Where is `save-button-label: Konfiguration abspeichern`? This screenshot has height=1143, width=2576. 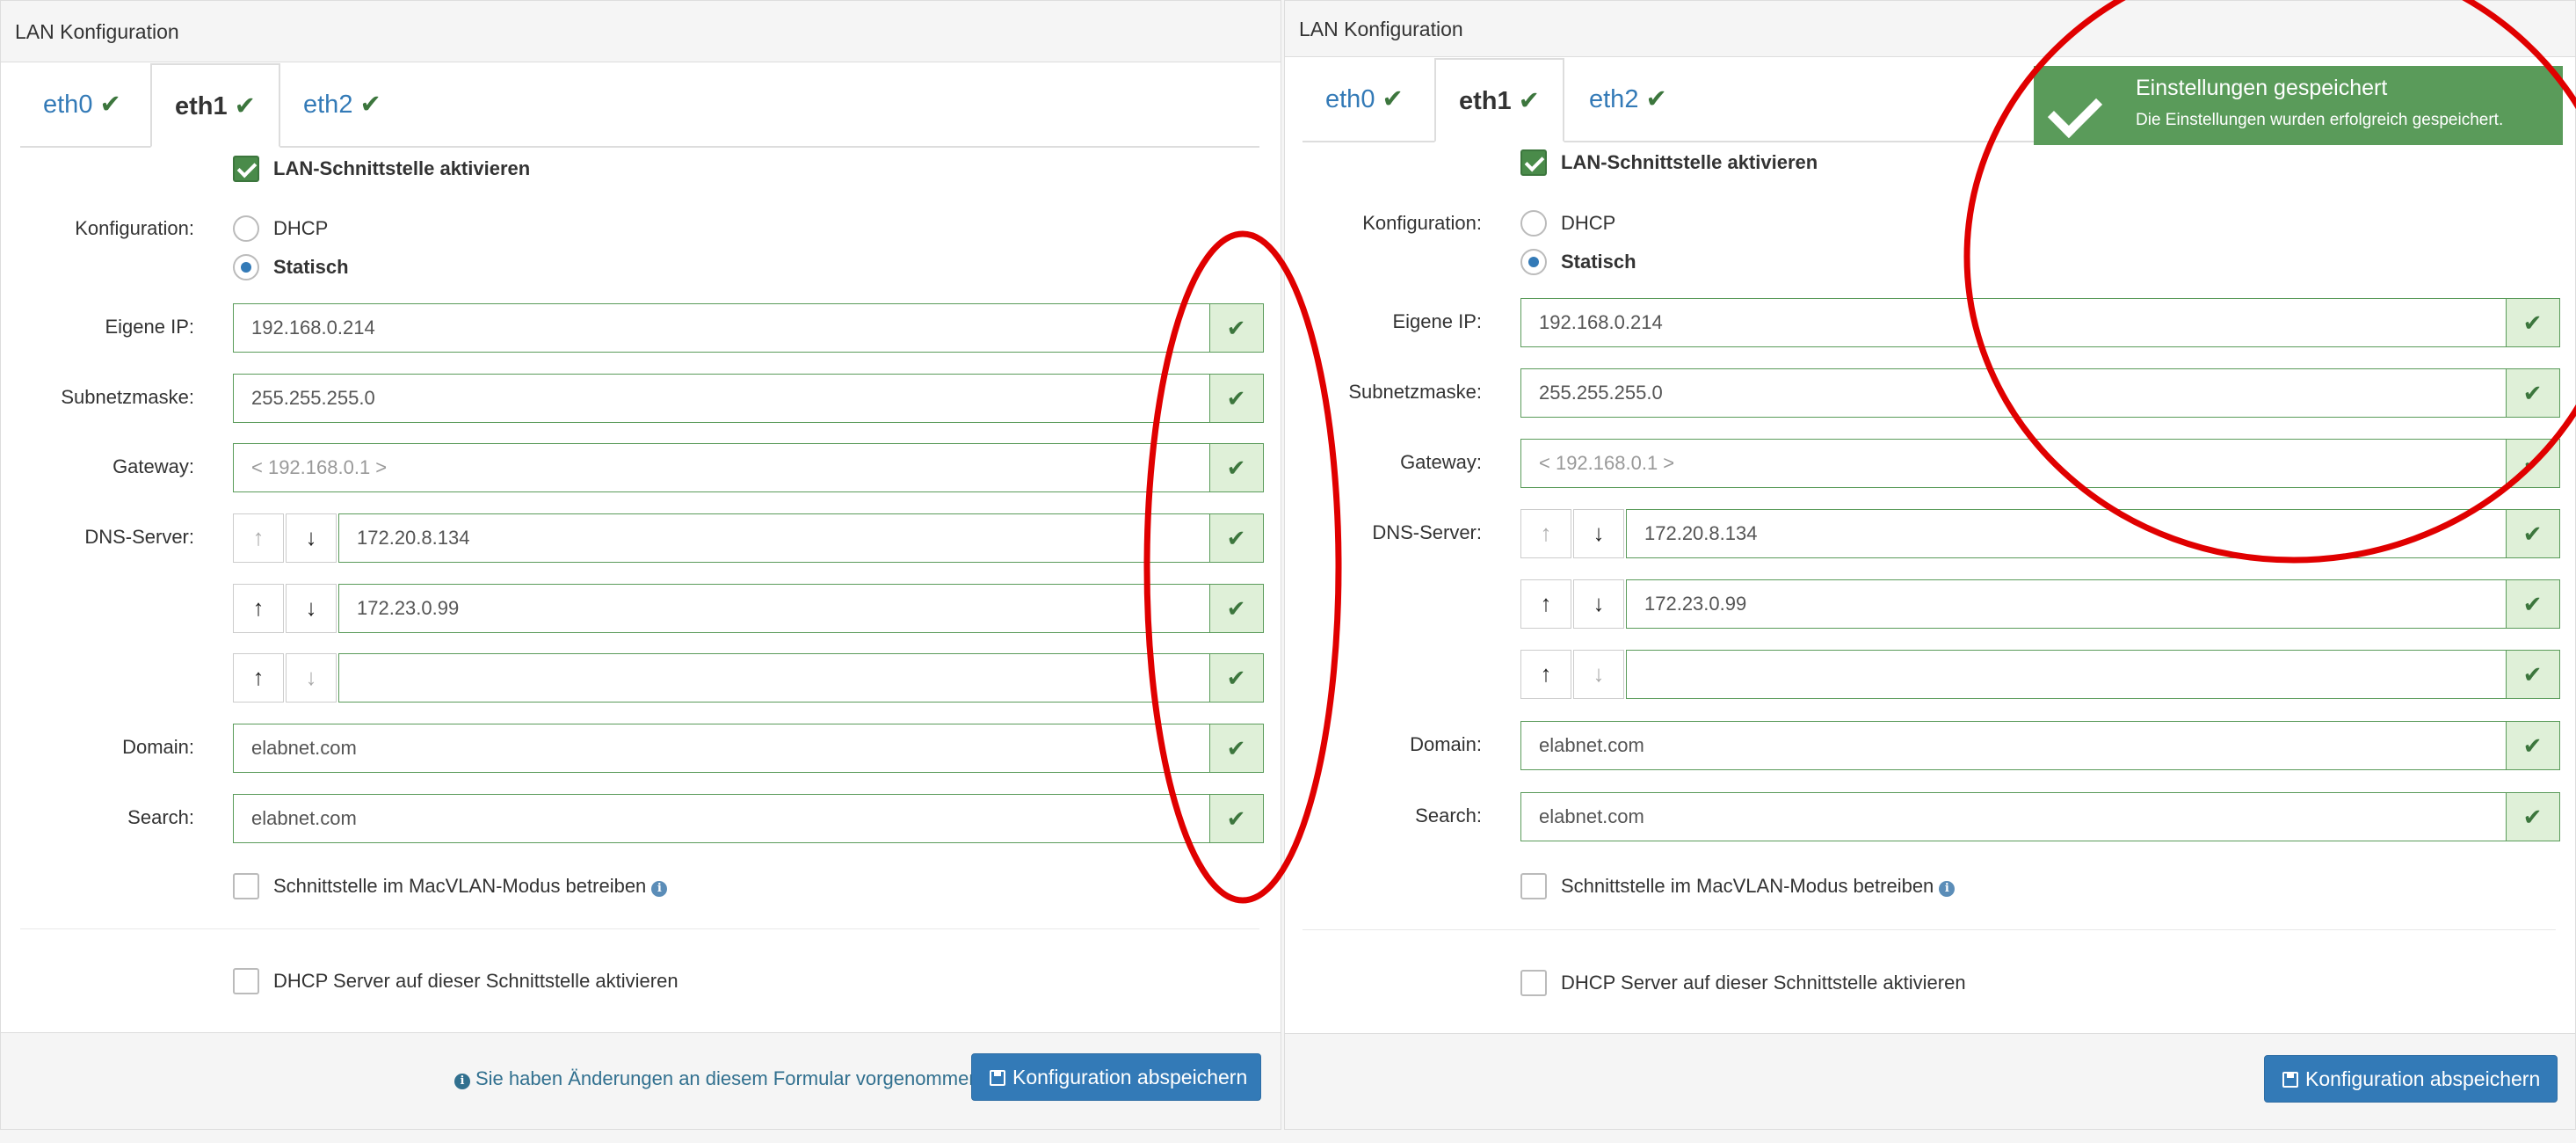
save-button-label: Konfiguration abspeichern is located at coordinates (1130, 1077).